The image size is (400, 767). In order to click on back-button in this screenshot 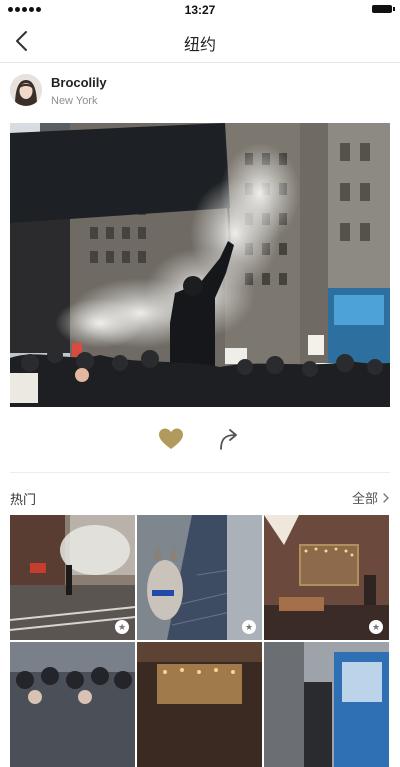, I will do `click(23, 41)`.